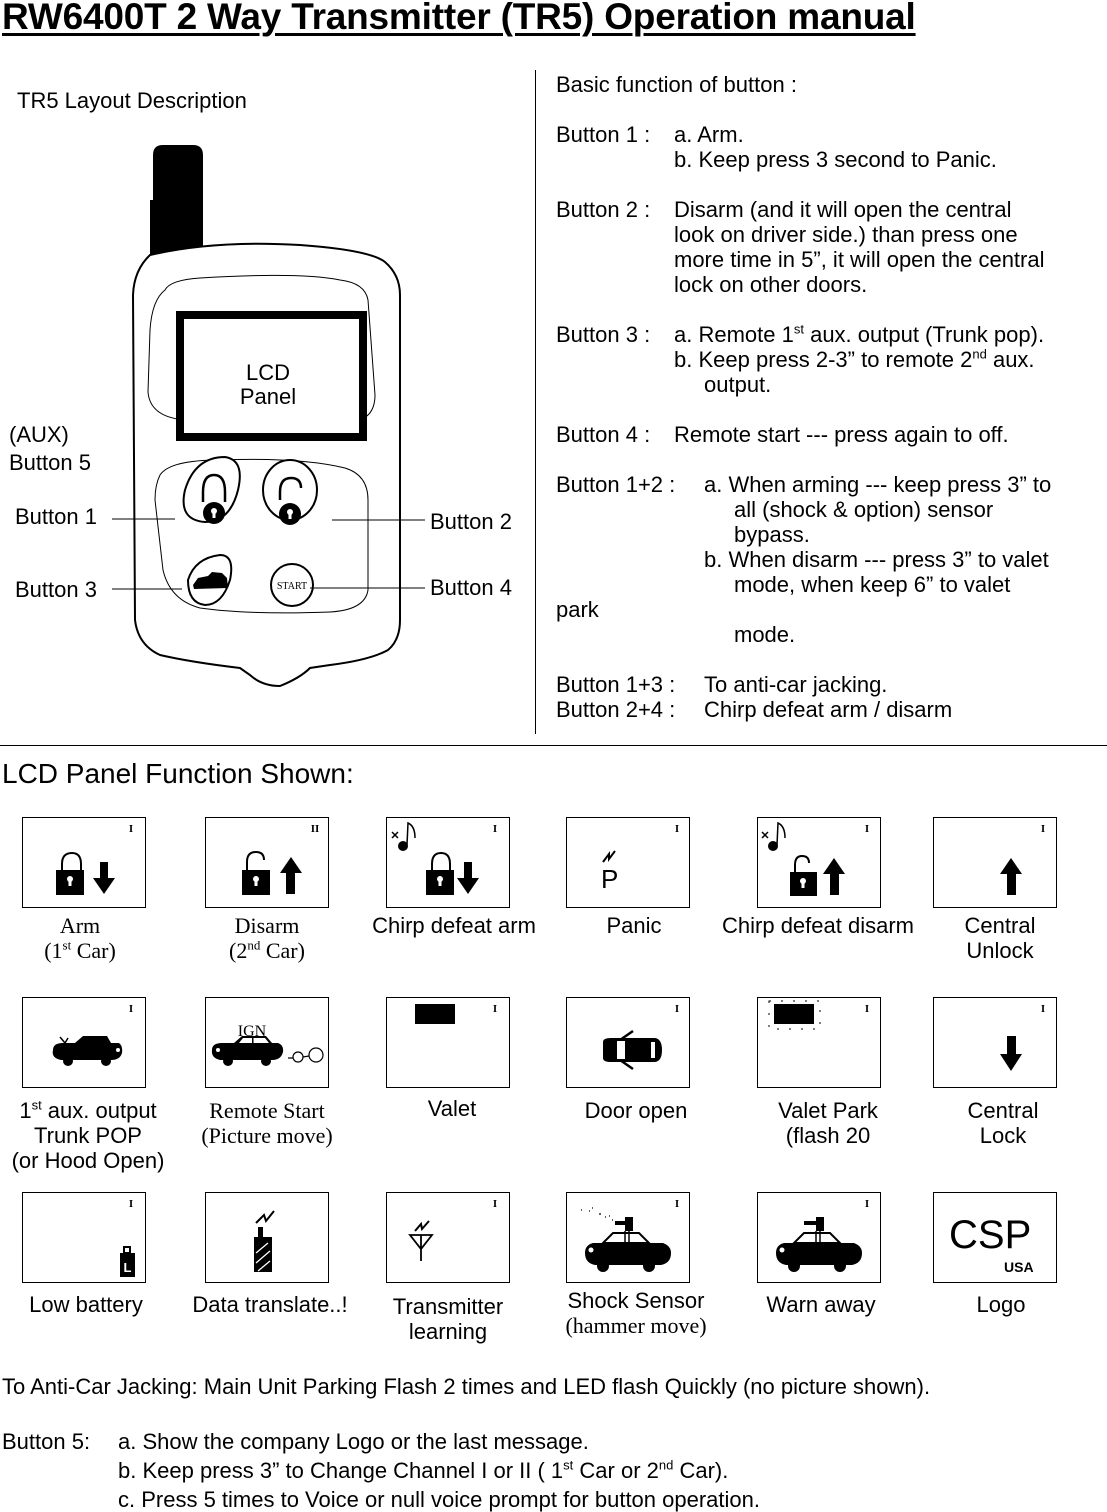 Image resolution: width=1107 pixels, height=1512 pixels. I want to click on valet-park-icon, so click(794, 1015).